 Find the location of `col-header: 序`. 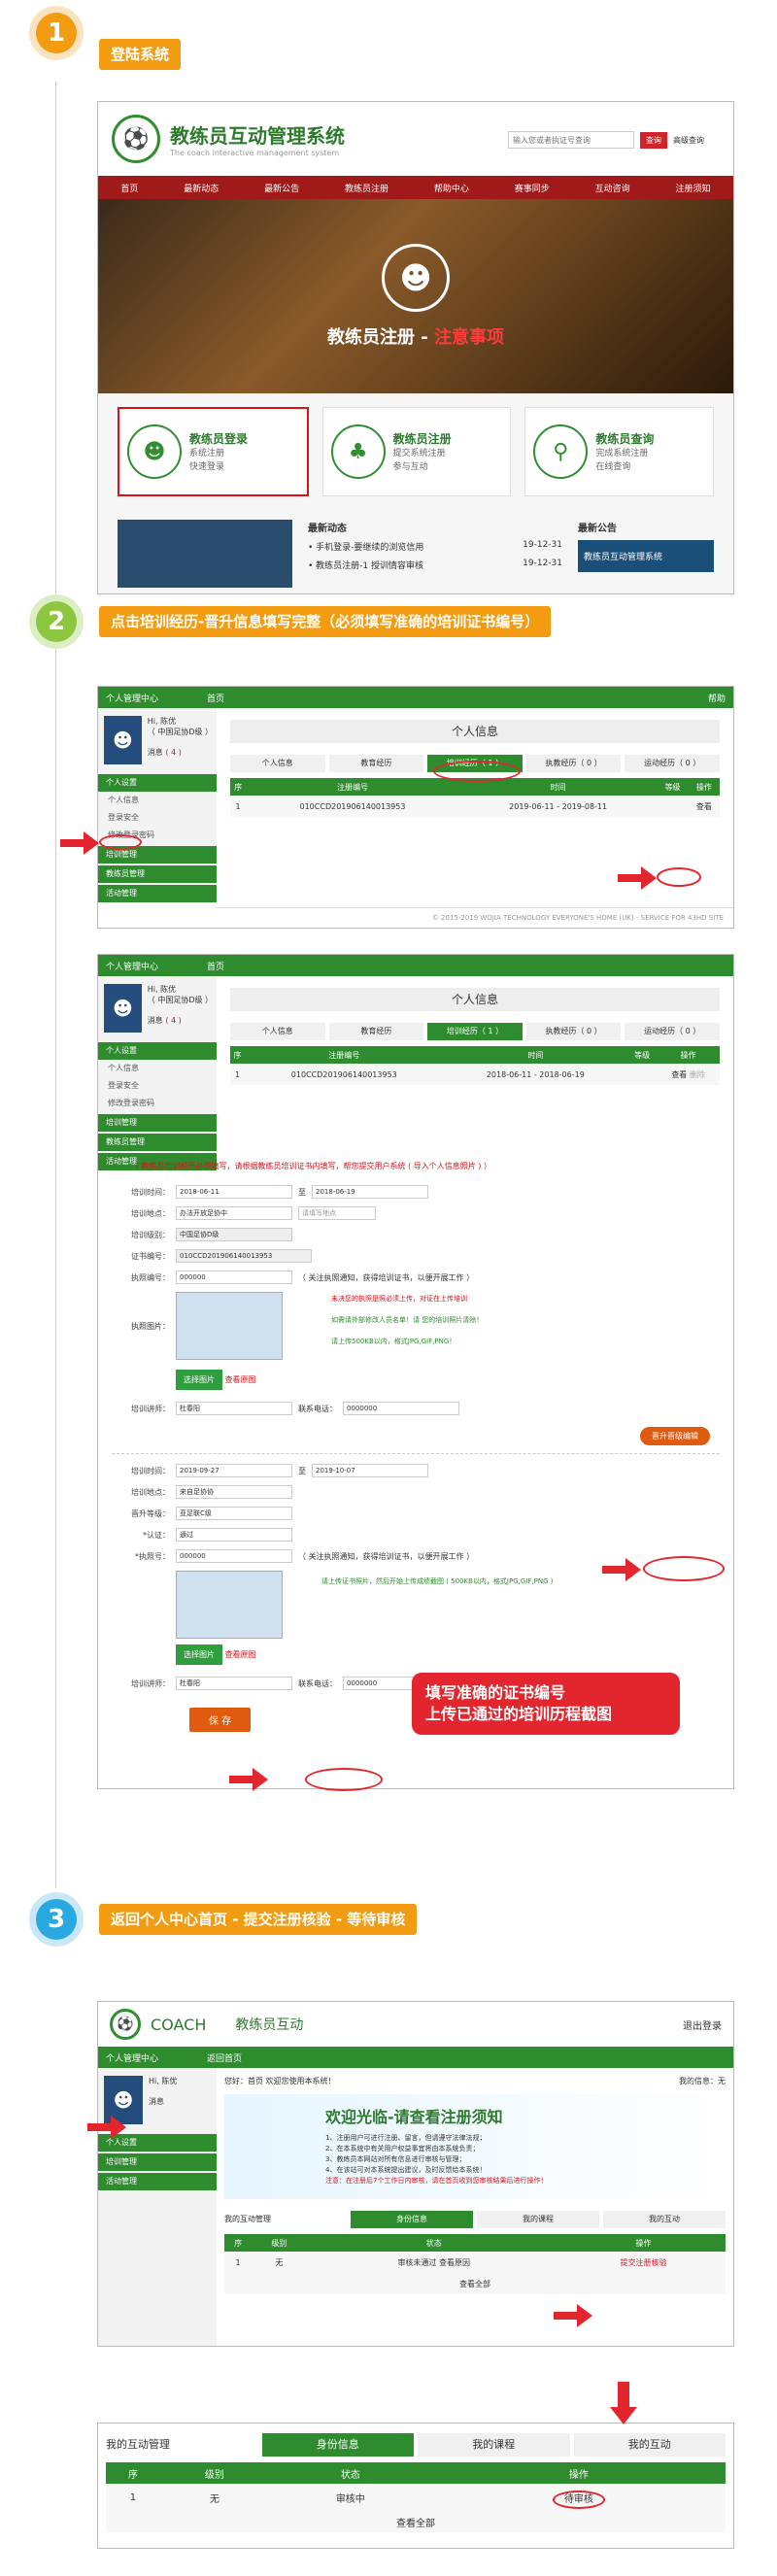

col-header: 序 is located at coordinates (238, 1055).